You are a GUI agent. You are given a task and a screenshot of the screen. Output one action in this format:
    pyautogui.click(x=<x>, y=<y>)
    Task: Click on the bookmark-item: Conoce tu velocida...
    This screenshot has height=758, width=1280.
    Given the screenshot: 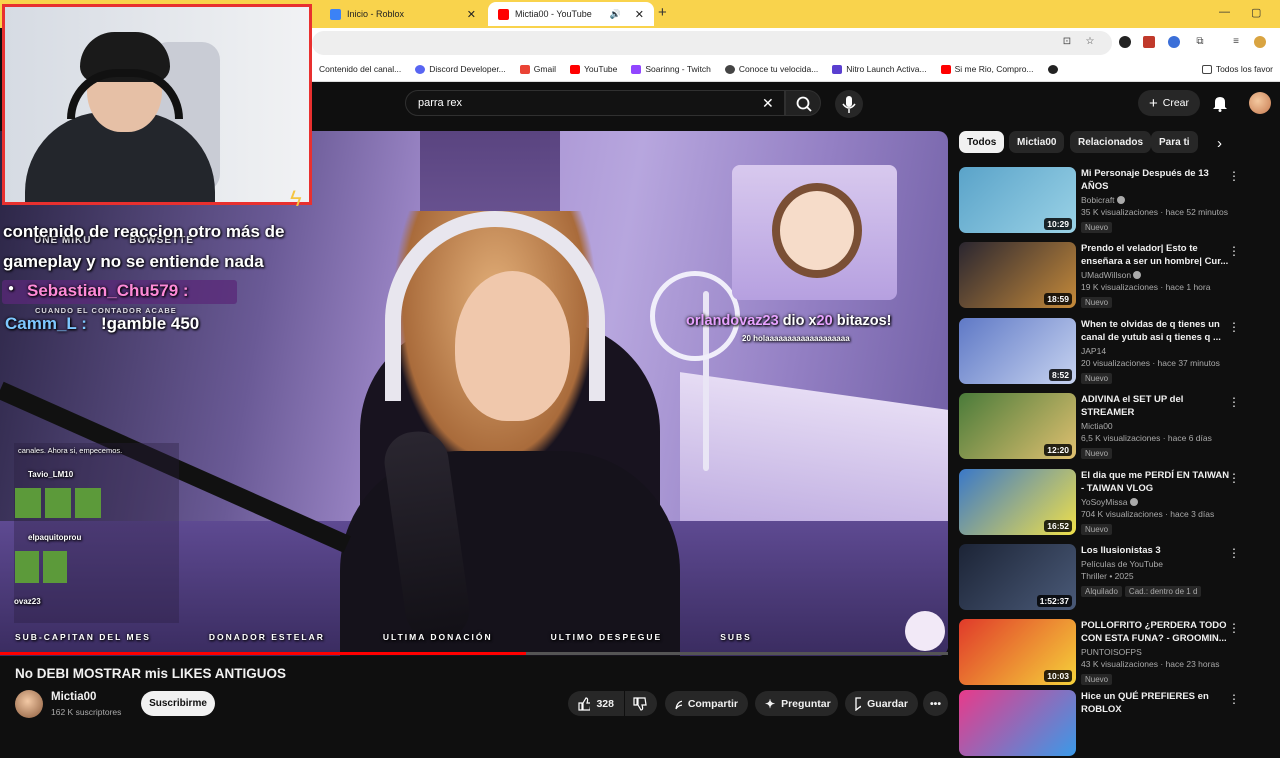 What is the action you would take?
    pyautogui.click(x=771, y=69)
    